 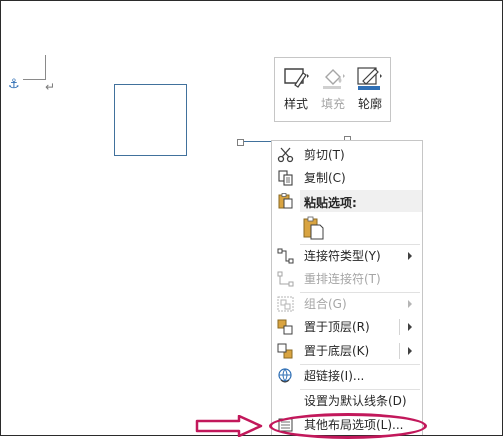 I want to click on paste-keep-source-icon, so click(x=313, y=228).